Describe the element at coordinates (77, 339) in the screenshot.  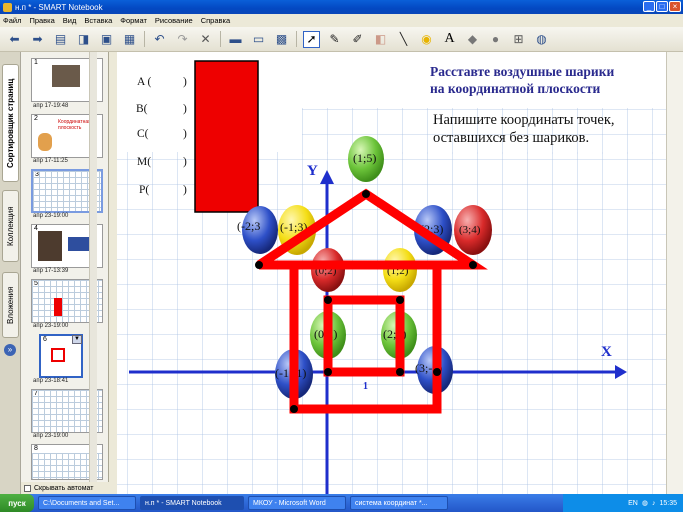
I see `chevron-down-icon: ▼` at that location.